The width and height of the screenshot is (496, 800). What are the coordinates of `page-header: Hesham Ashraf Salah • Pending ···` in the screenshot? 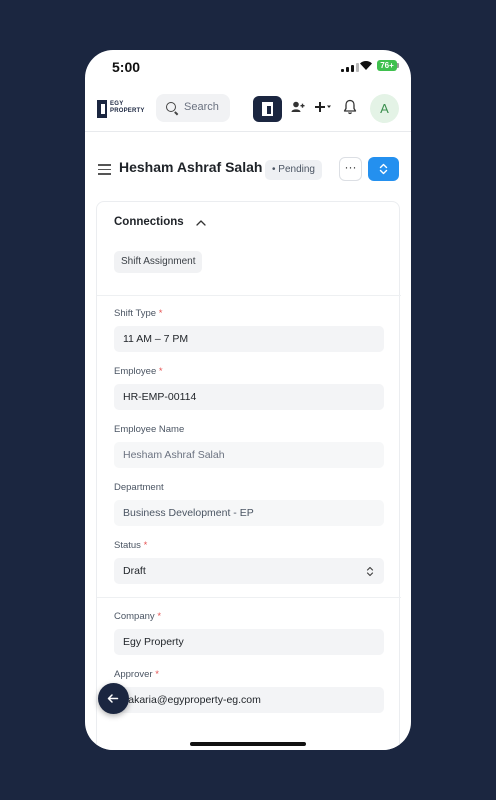 It's located at (248, 167).